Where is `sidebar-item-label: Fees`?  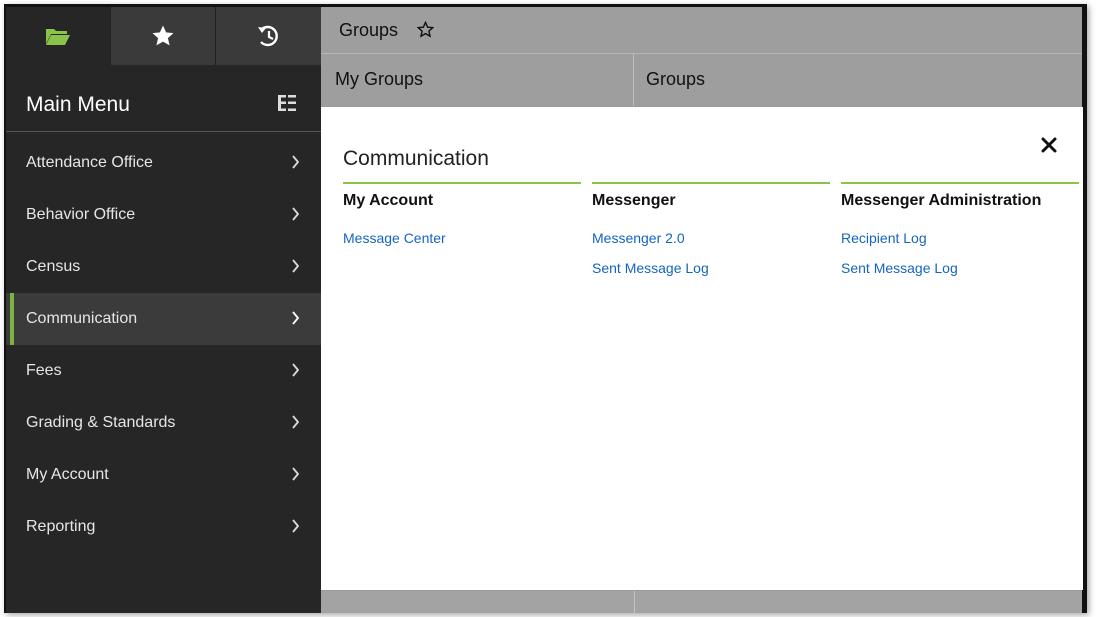
sidebar-item-label: Fees is located at coordinates (44, 370).